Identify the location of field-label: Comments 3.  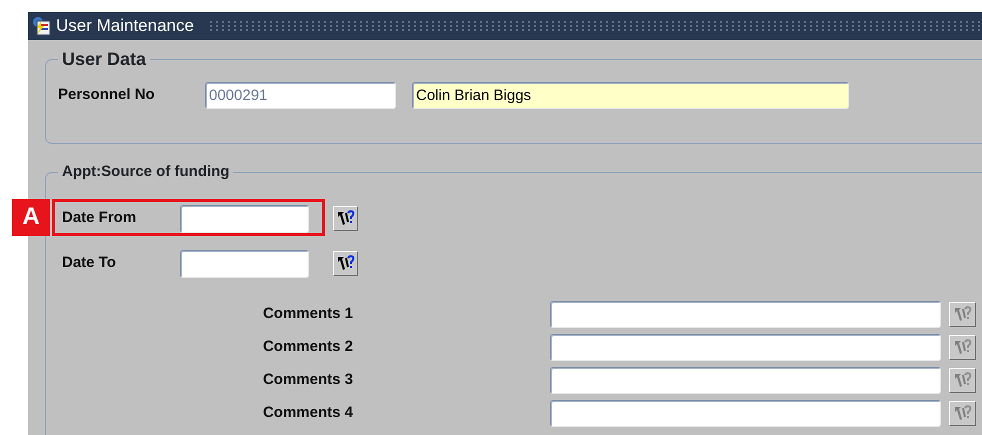
(307, 380).